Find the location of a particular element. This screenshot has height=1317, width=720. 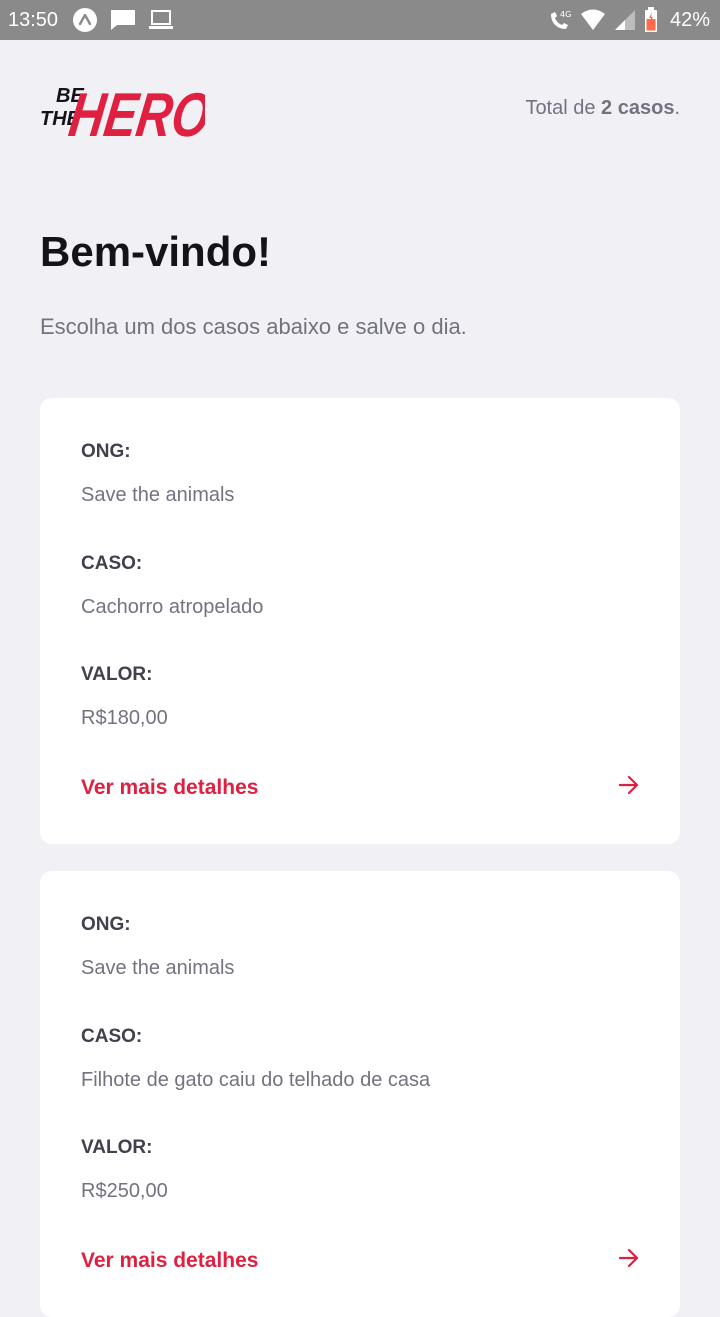

expo-icon is located at coordinates (85, 20).